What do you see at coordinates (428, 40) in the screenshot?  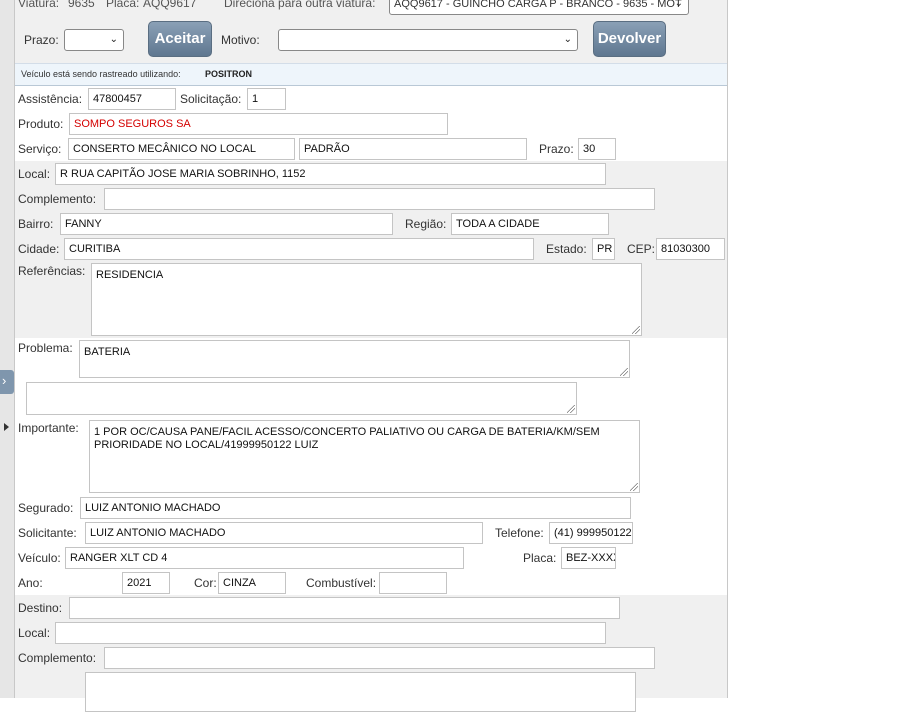 I see `motivo-select: ⌄` at bounding box center [428, 40].